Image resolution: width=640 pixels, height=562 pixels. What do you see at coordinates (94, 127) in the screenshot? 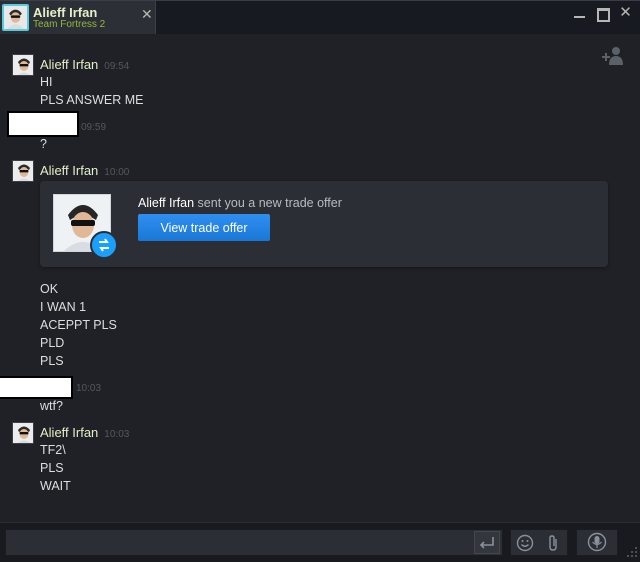
I see `message-timestamp: 09:59` at bounding box center [94, 127].